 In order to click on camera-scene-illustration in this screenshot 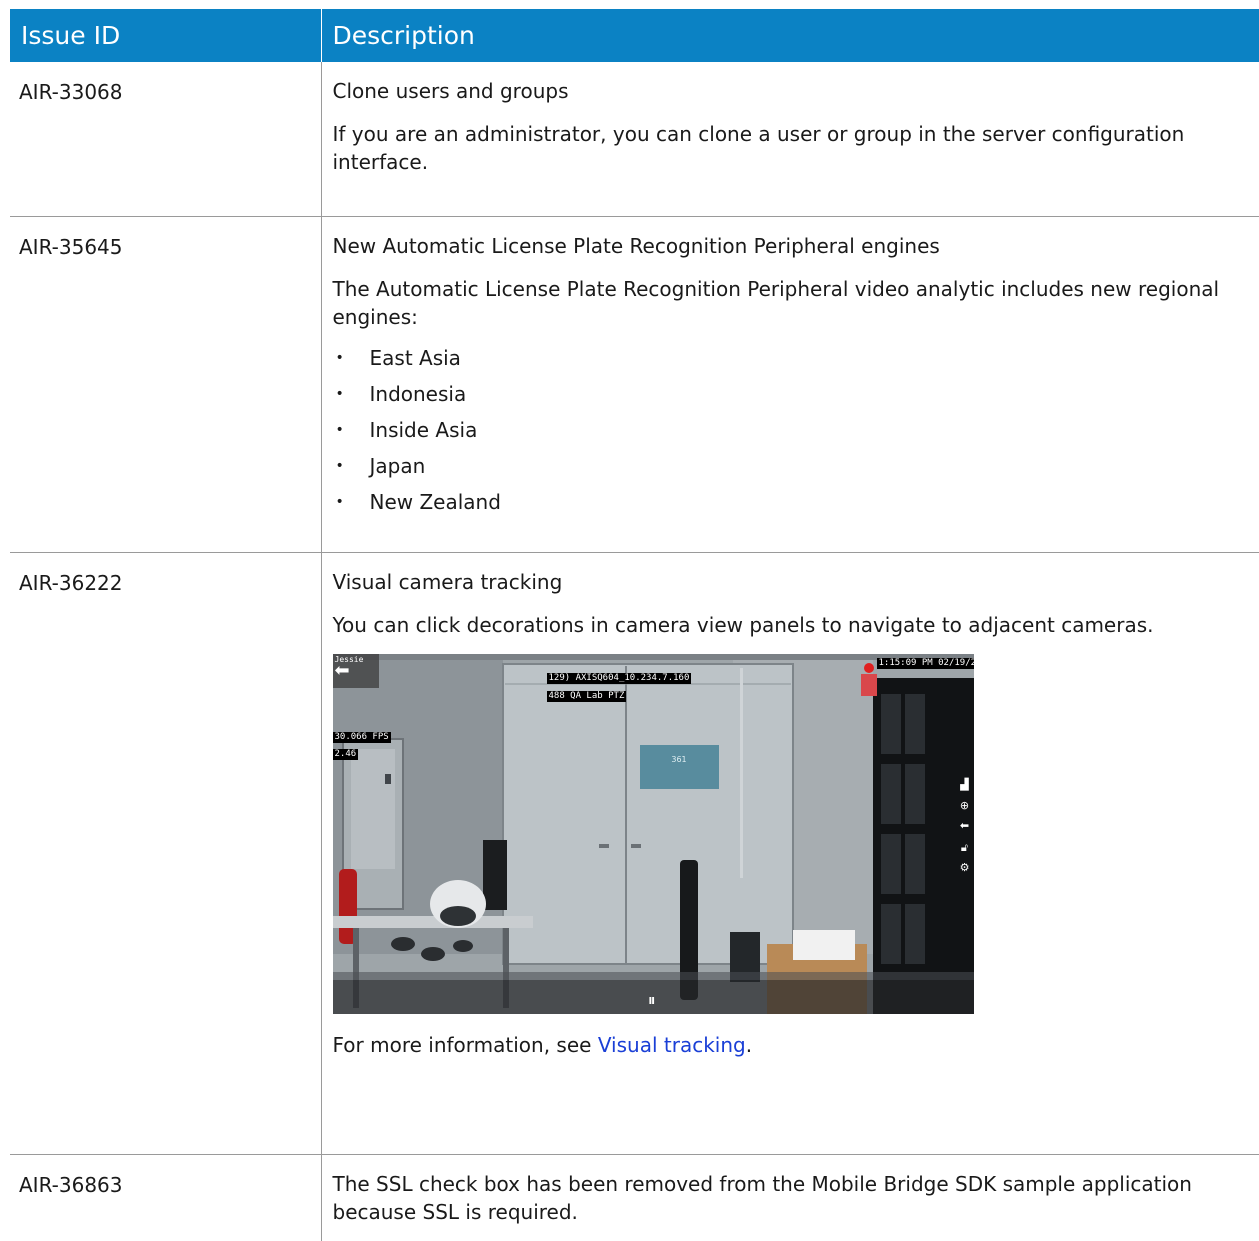, I will do `click(653, 834)`.